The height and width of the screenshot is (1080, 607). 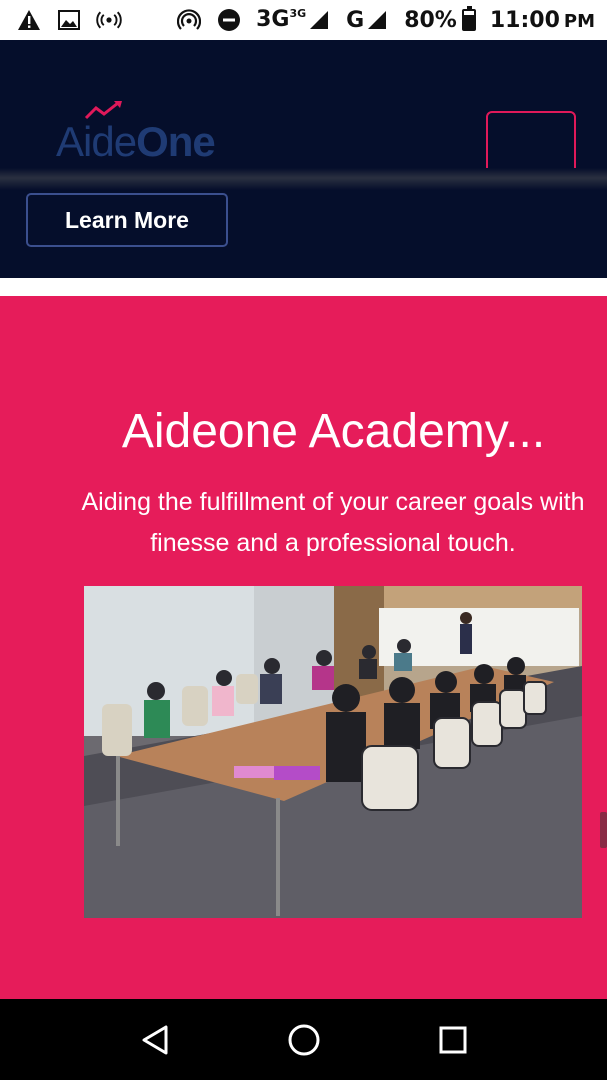 I want to click on signal-icon, so click(x=319, y=20).